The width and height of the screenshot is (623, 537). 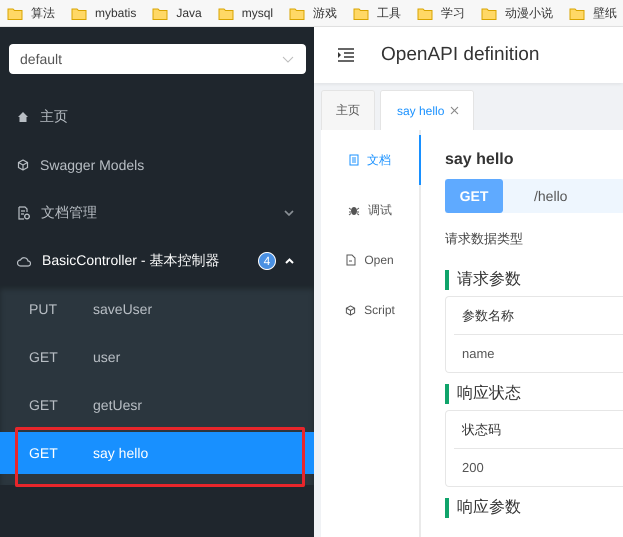 What do you see at coordinates (157, 261) in the screenshot?
I see `menu-item: BasicController - 基本控制器 4` at bounding box center [157, 261].